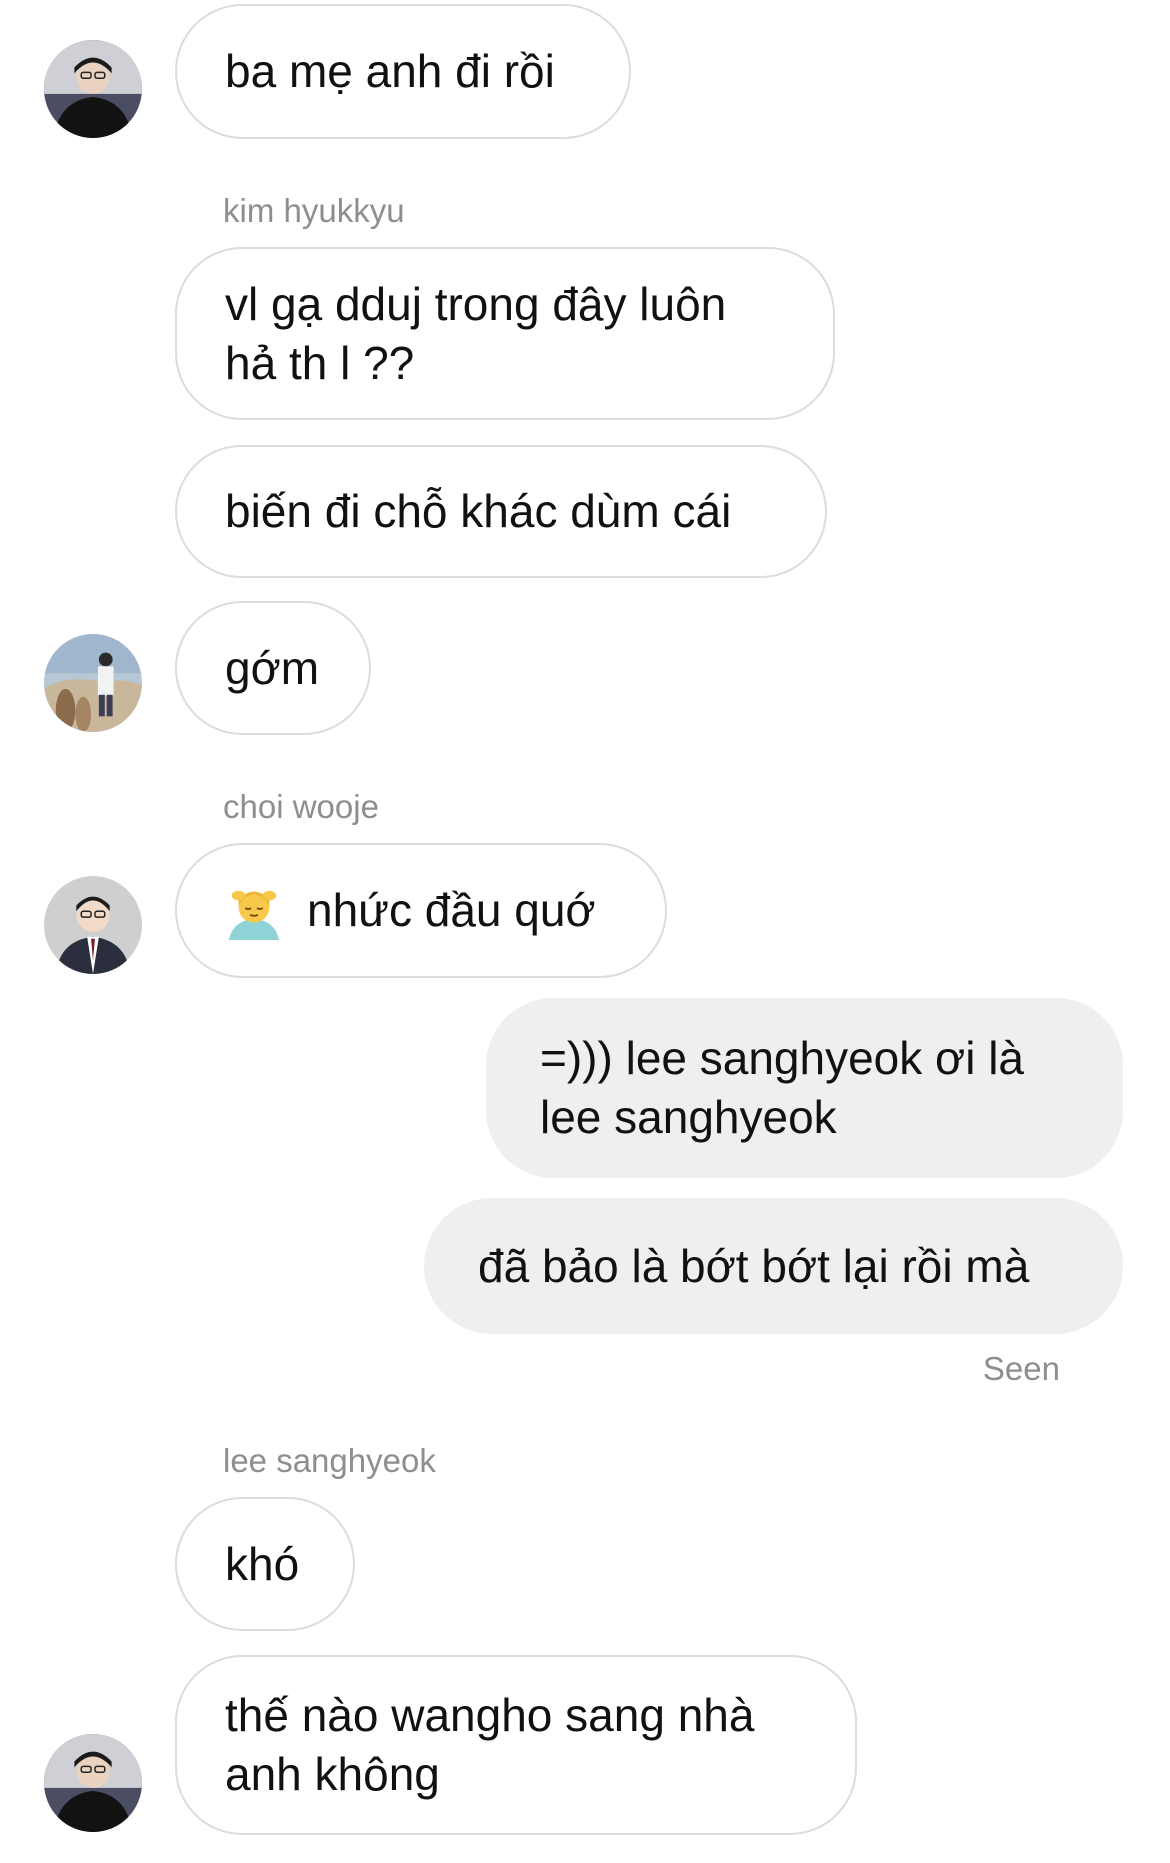 The width and height of the screenshot is (1170, 1863). Describe the element at coordinates (476, 333) in the screenshot. I see `message-text: vl gạ dduj trong đây luôn hả th l ??` at that location.